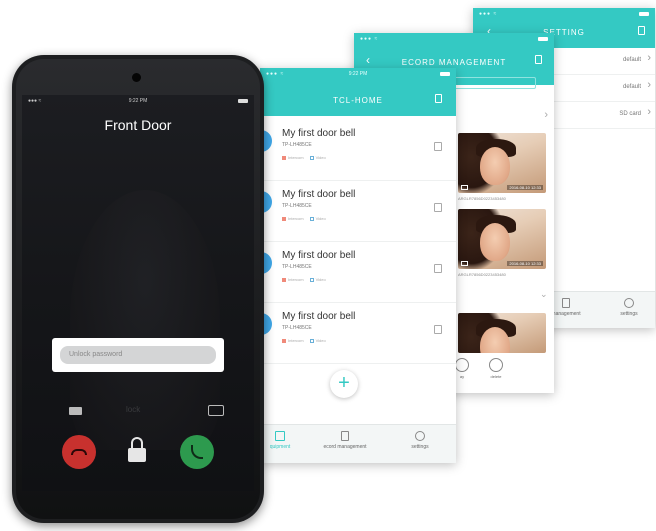 The width and height of the screenshot is (656, 531). I want to click on video-icon, so click(75, 411).